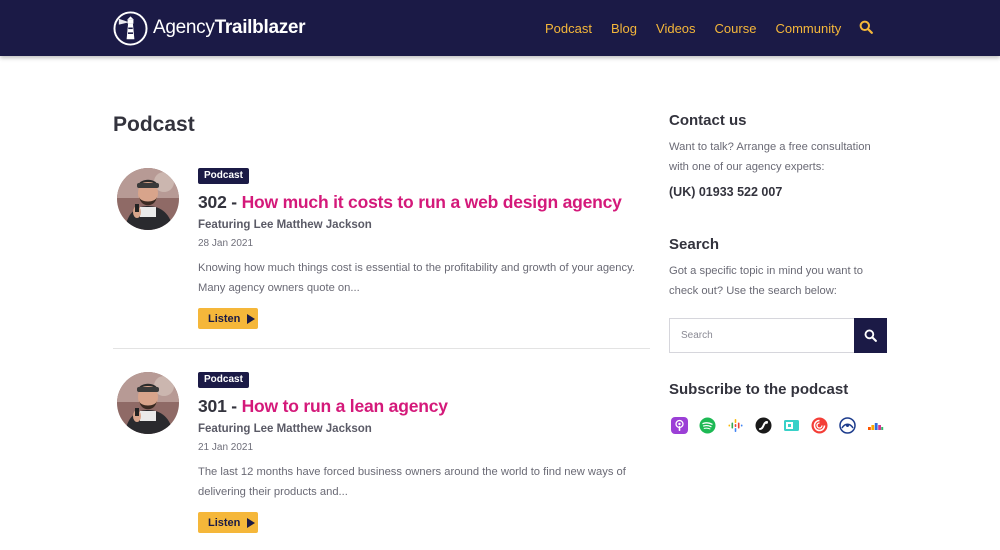  I want to click on search-form, so click(778, 335).